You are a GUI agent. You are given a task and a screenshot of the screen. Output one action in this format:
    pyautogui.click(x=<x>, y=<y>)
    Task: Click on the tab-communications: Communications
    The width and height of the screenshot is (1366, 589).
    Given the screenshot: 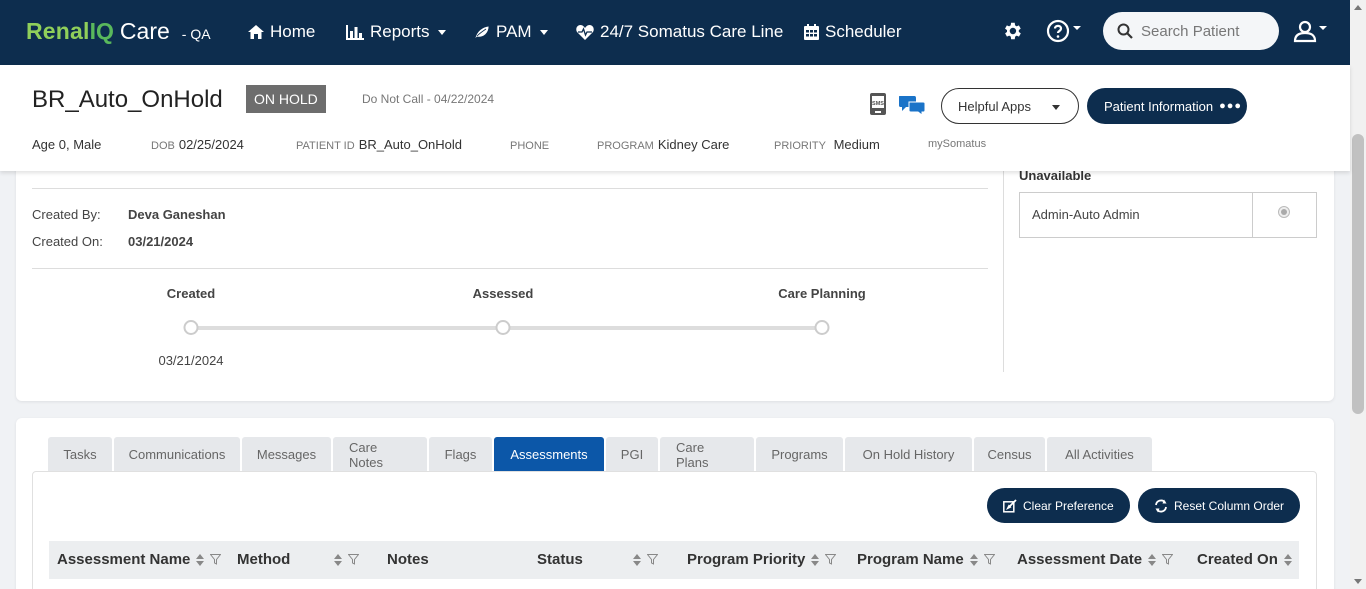 What is the action you would take?
    pyautogui.click(x=177, y=454)
    